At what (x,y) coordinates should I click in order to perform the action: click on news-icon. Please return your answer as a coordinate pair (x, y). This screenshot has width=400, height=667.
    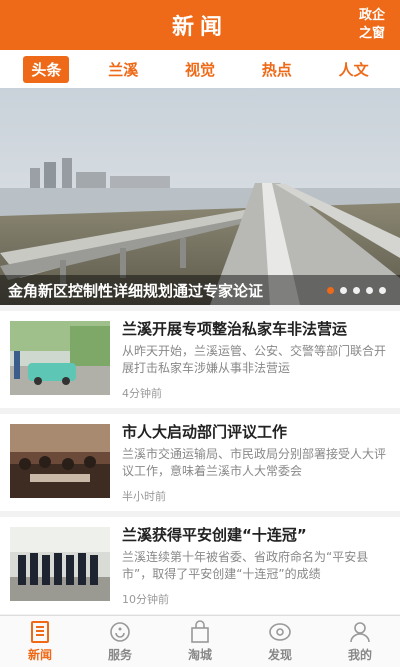
    Looking at the image, I should click on (40, 632).